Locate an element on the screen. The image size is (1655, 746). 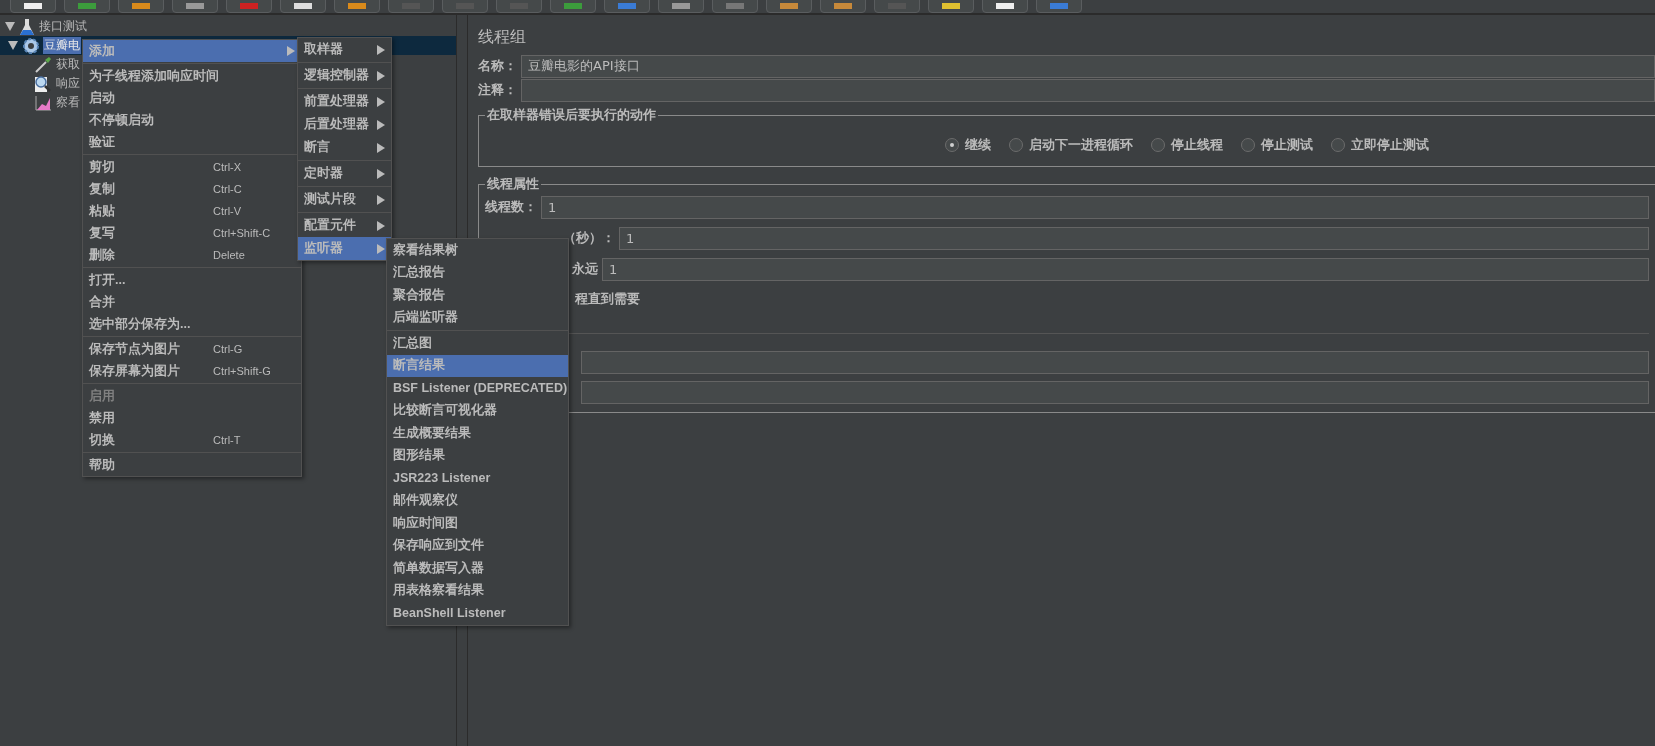
field-label: 注释： is located at coordinates (497, 90).